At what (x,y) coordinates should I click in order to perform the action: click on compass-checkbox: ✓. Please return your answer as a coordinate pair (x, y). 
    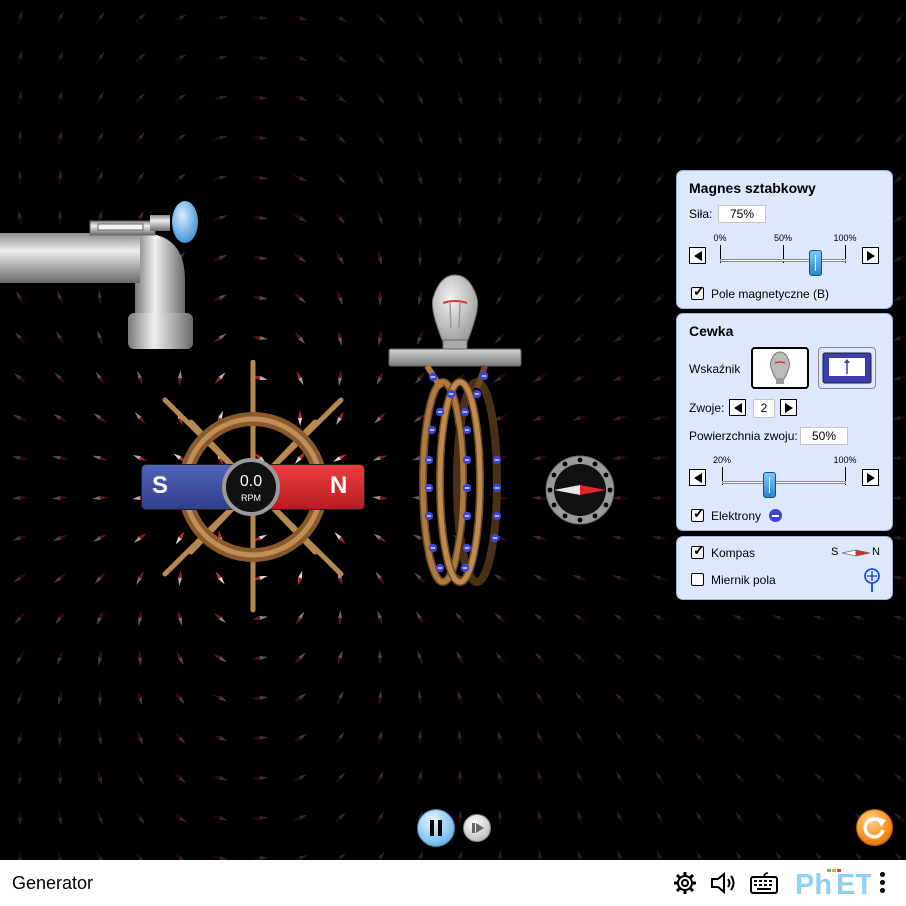
    Looking at the image, I should click on (698, 551).